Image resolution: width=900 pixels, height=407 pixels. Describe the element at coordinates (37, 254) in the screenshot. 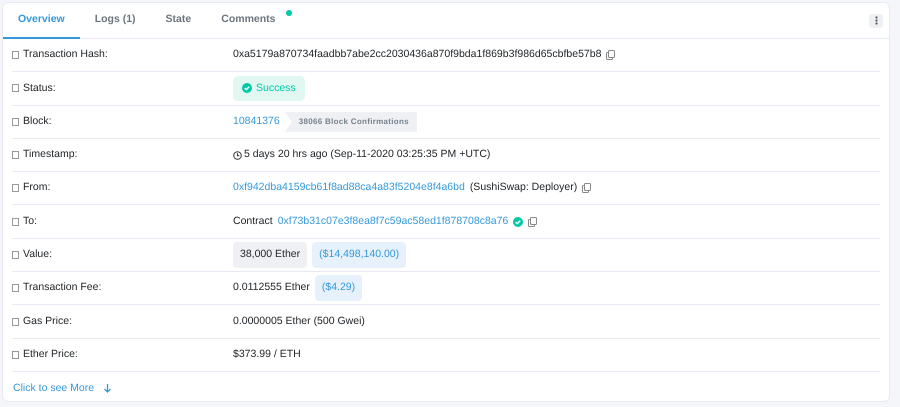

I see `field-label: Value:` at that location.